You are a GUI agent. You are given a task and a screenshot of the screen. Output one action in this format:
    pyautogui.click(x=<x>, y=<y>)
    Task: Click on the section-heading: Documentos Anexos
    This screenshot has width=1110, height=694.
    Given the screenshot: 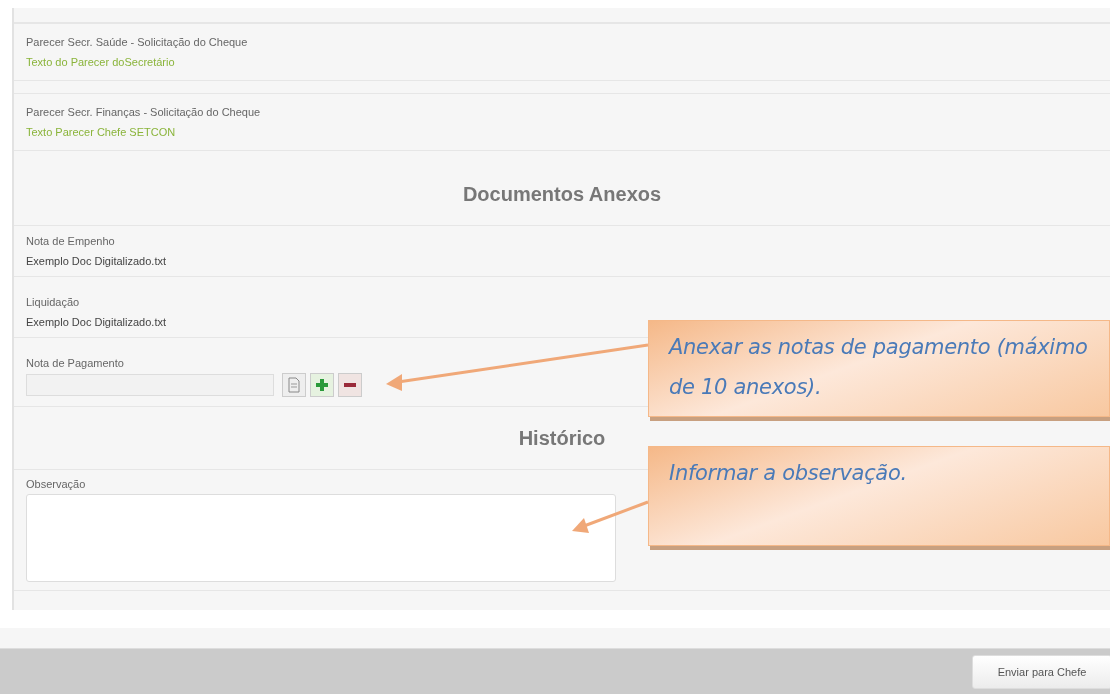 What is the action you would take?
    pyautogui.click(x=562, y=194)
    